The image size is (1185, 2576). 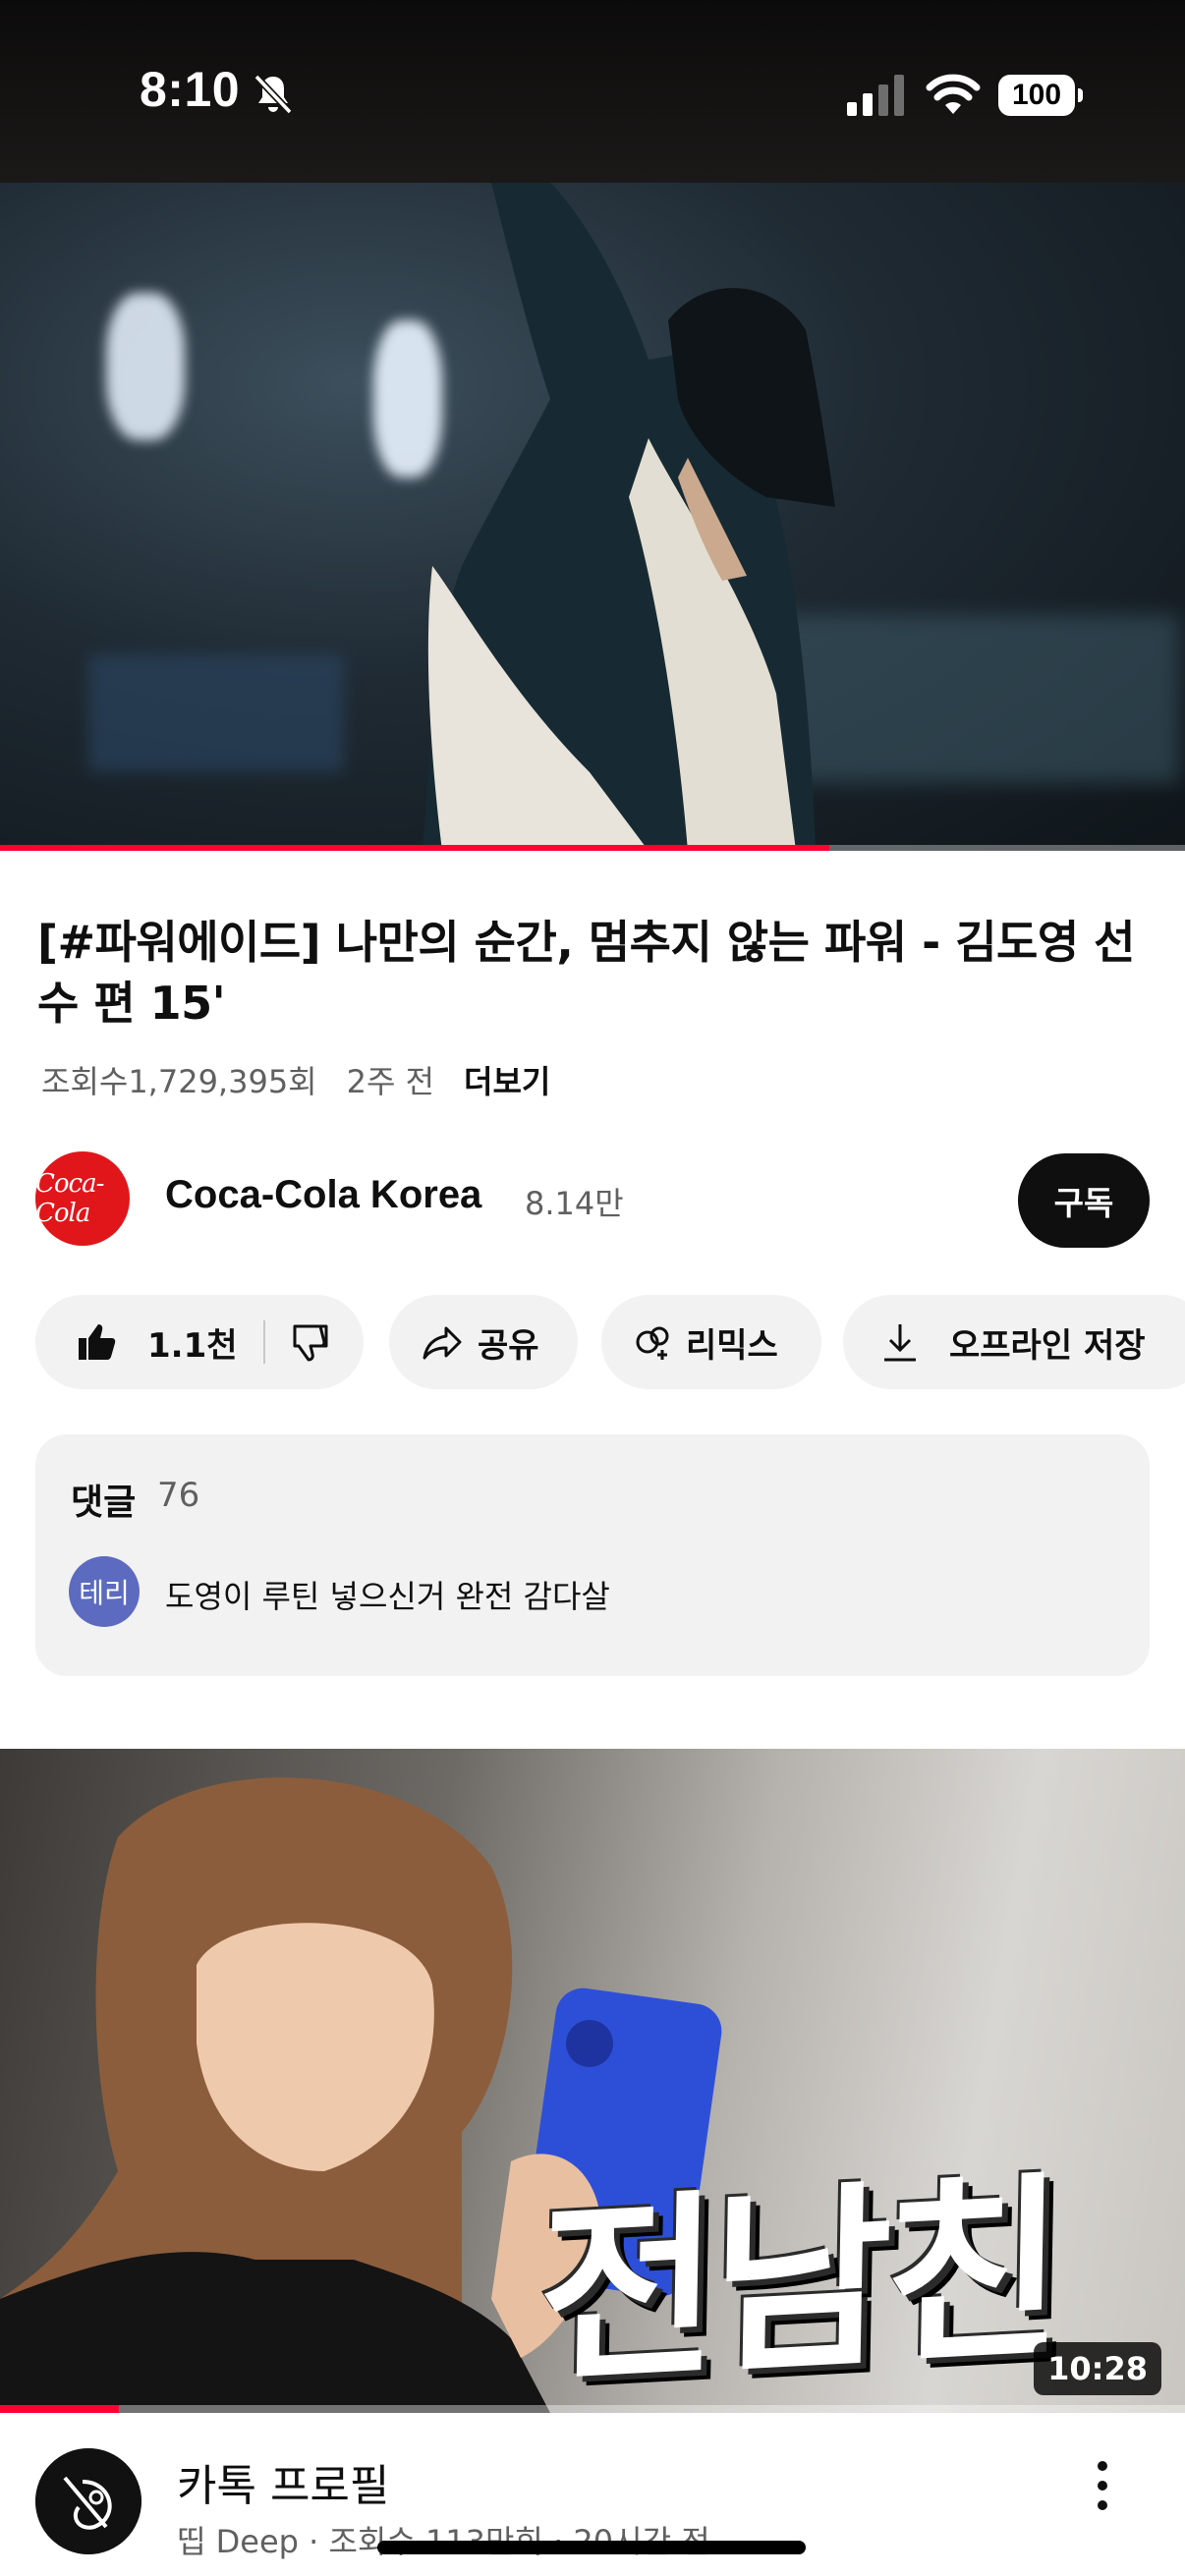 I want to click on like-dislike-chip: 1.1천, so click(x=200, y=1342).